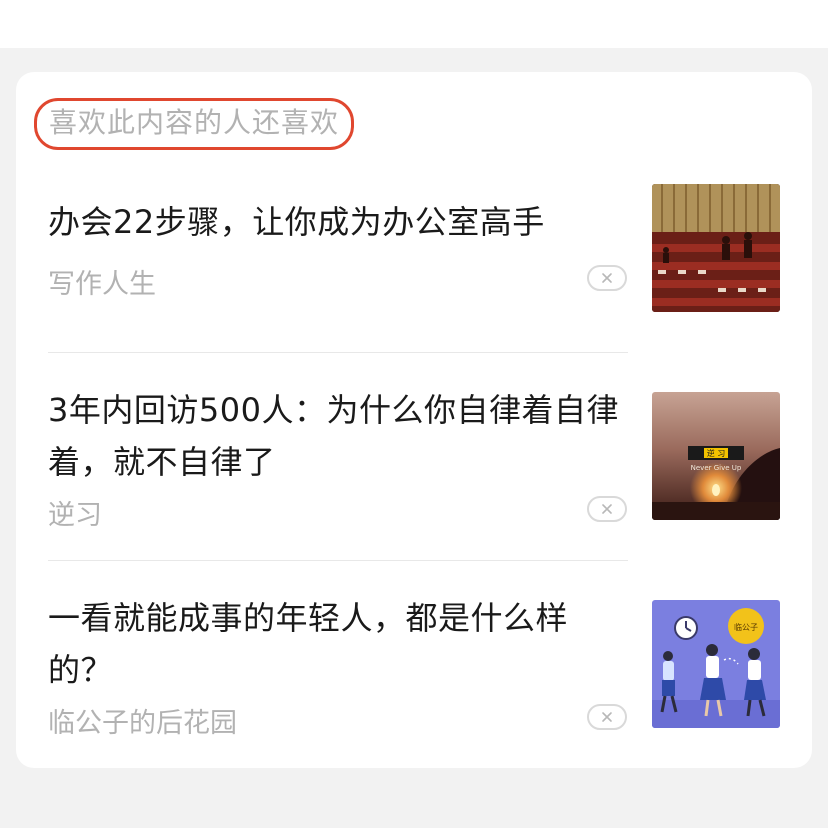  Describe the element at coordinates (335, 436) in the screenshot. I see `article-title: 3年内回访500人：为什么你自律着自律着，就不自律了` at that location.